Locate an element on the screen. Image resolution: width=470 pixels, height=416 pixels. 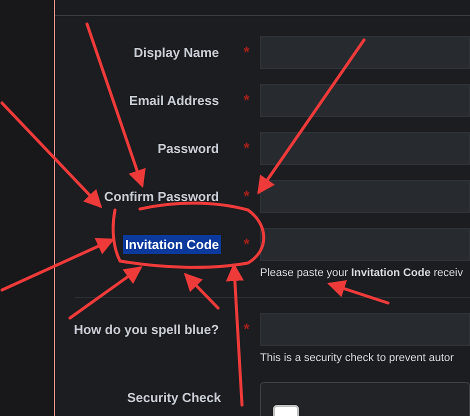
field-label: Confirm Password is located at coordinates (161, 197).